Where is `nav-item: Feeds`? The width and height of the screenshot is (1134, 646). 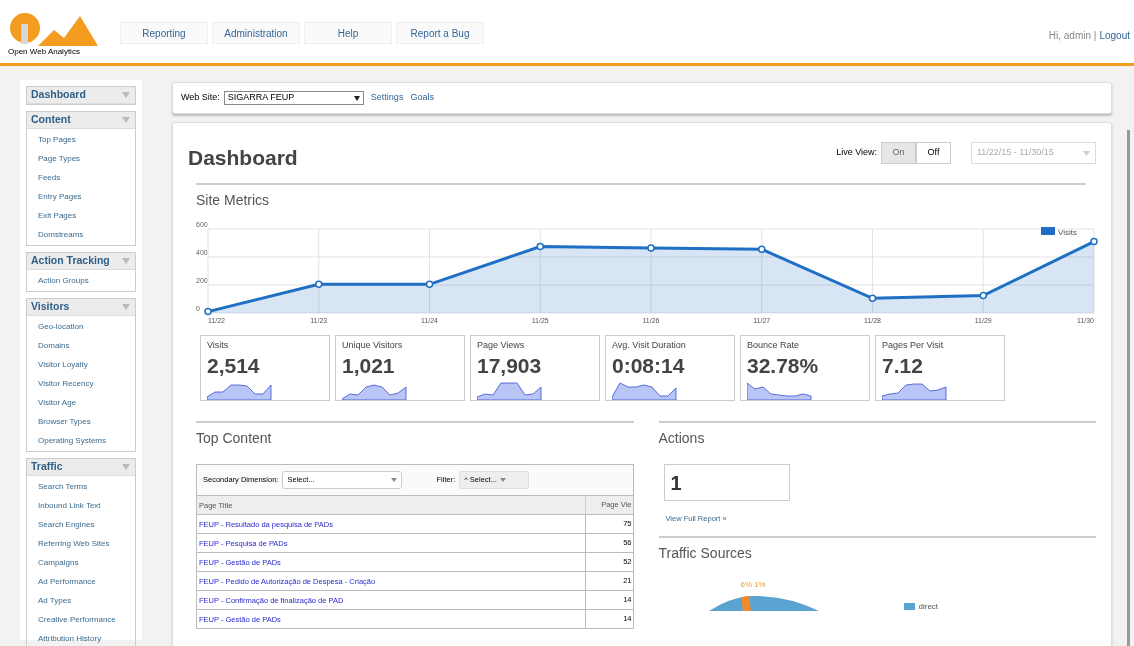 nav-item: Feeds is located at coordinates (81, 177).